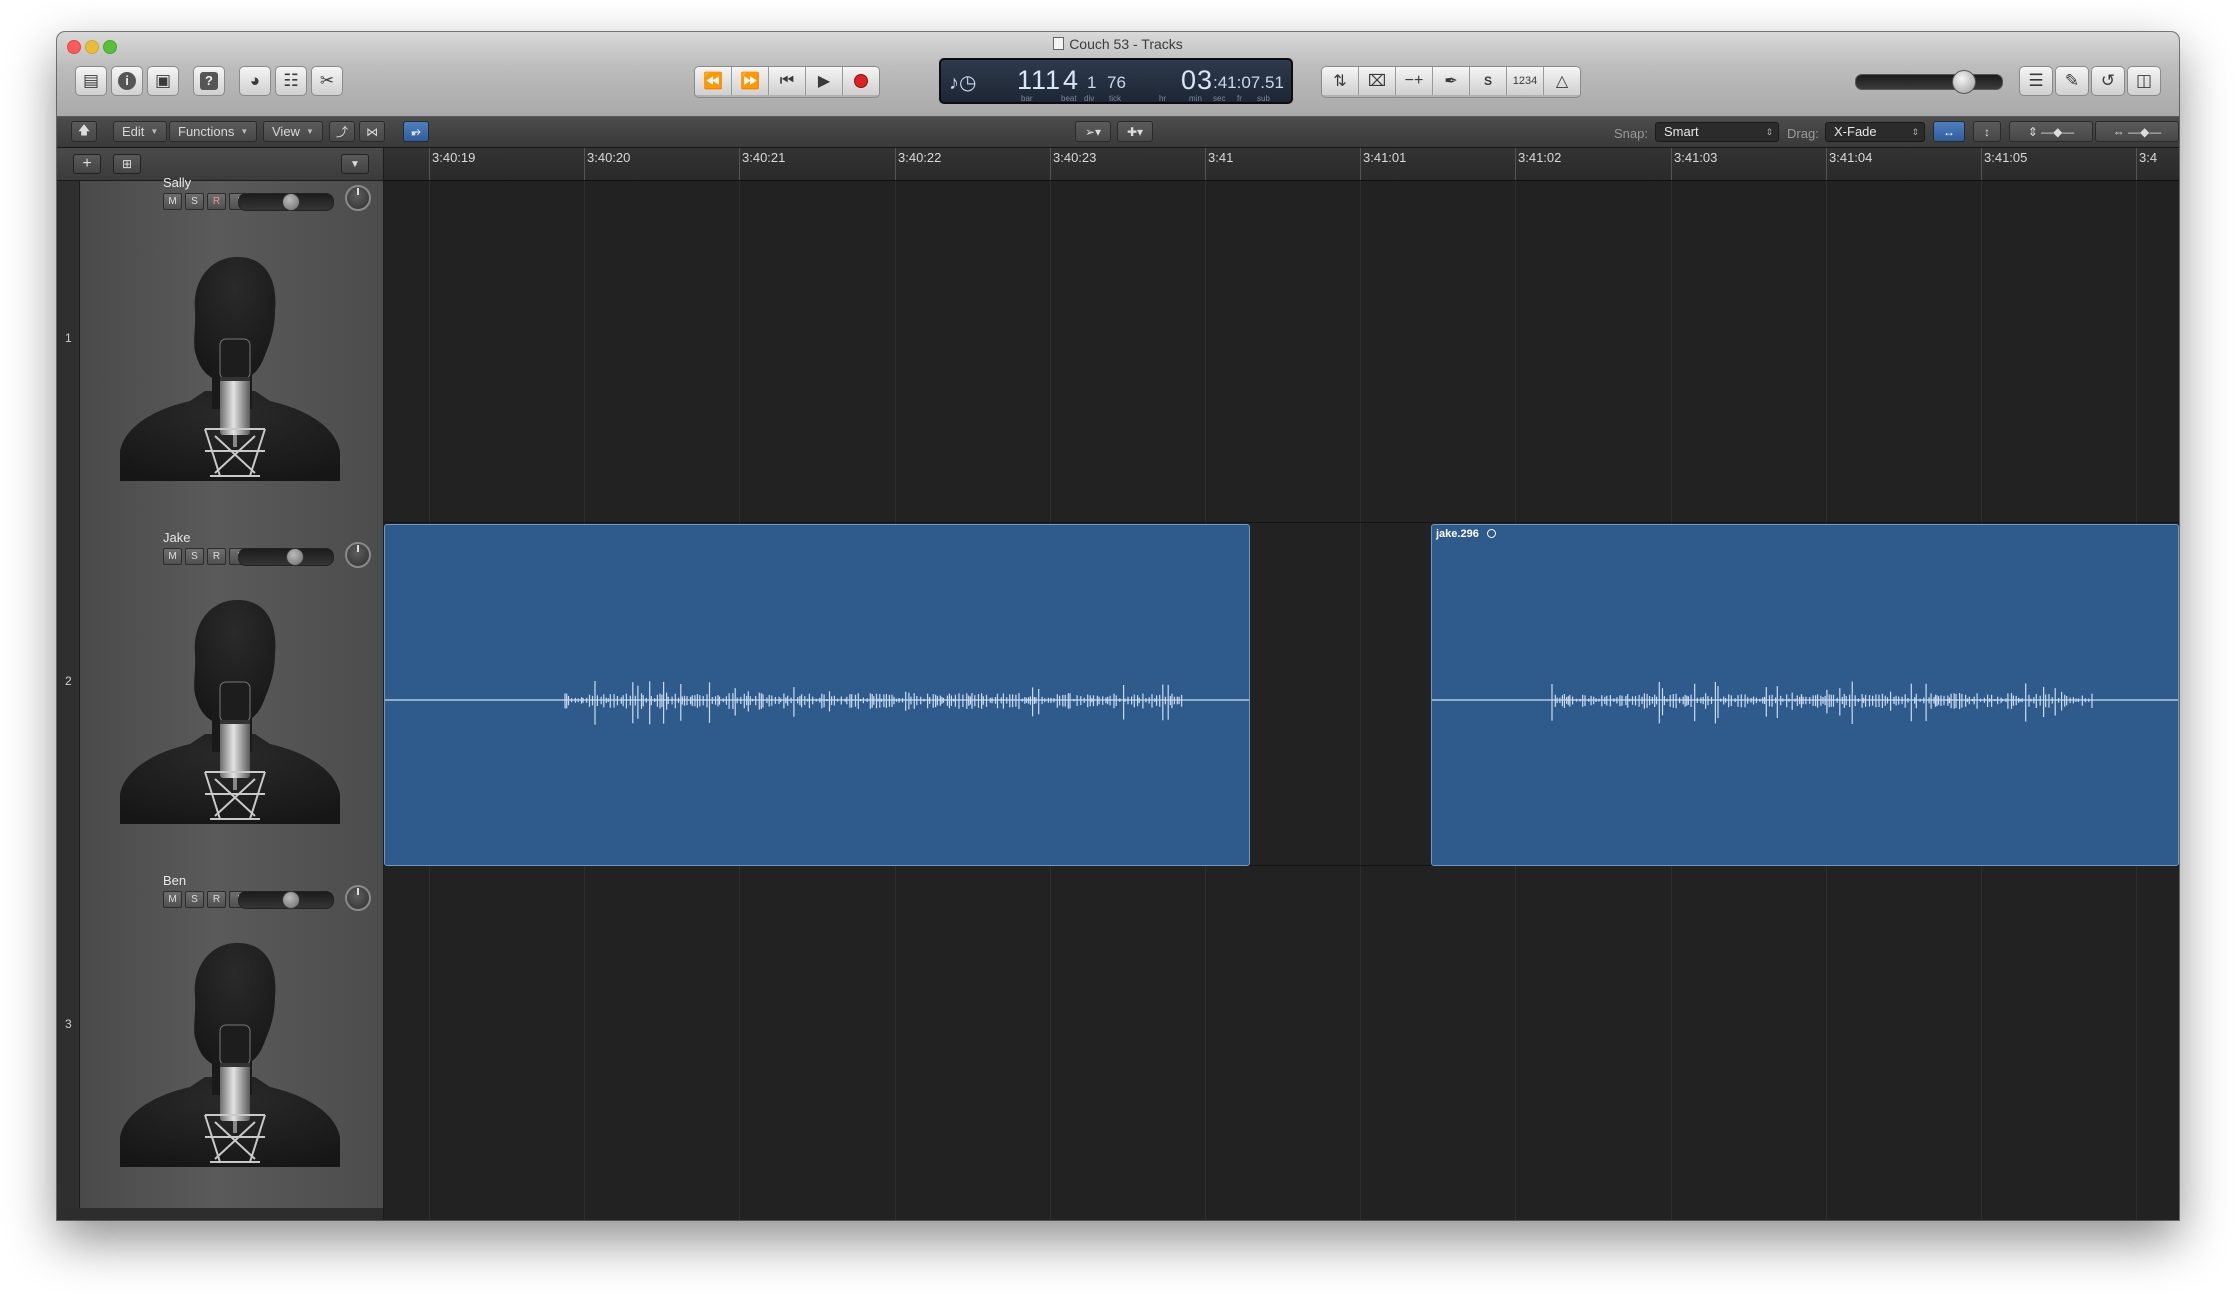 Image resolution: width=2236 pixels, height=1302 pixels. I want to click on cycle-button: ⇅, so click(1340, 81).